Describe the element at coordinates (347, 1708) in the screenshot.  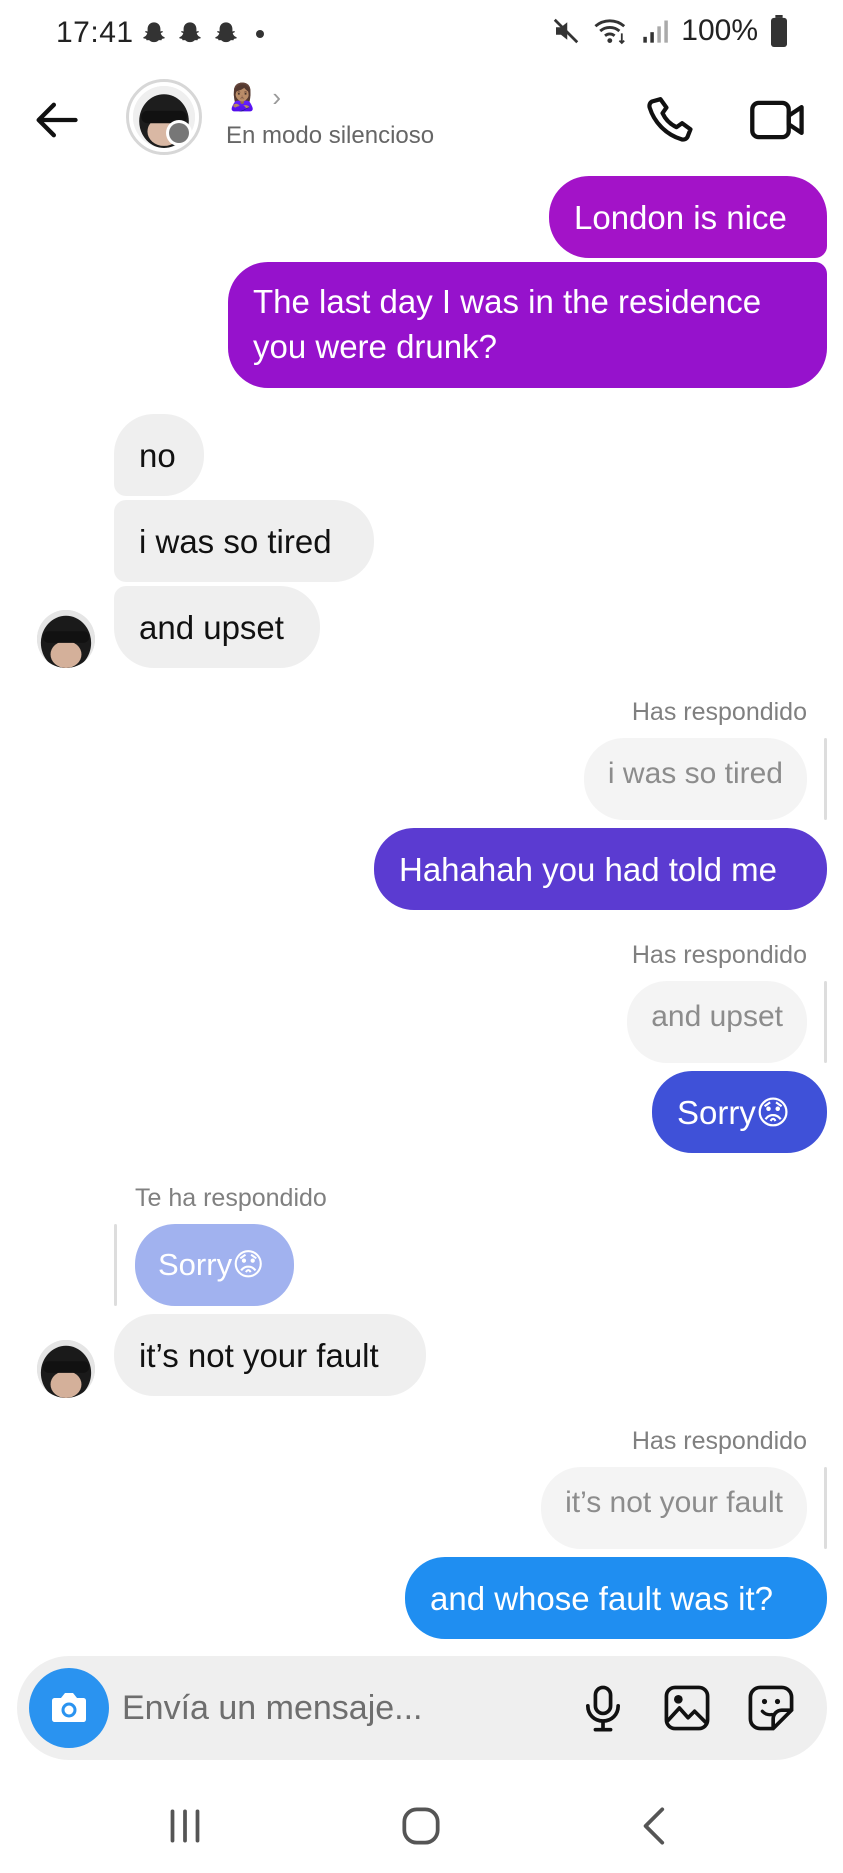
I see `message-input` at that location.